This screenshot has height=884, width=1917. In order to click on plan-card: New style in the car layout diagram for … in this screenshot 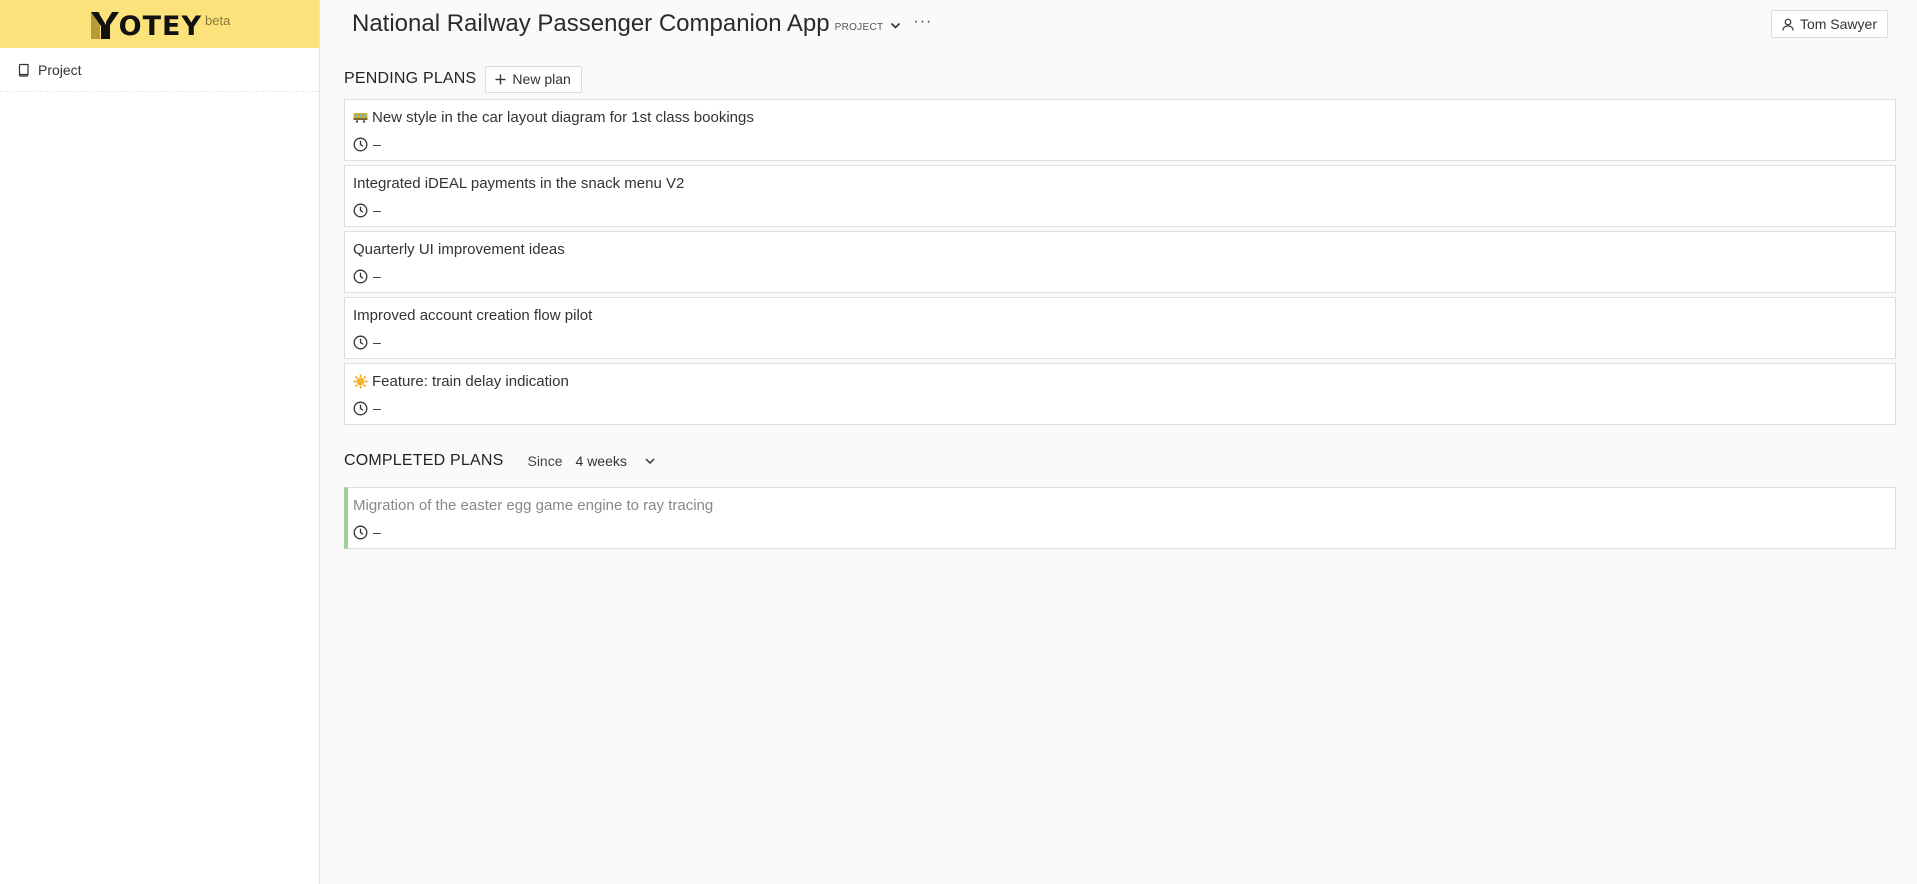, I will do `click(1120, 130)`.